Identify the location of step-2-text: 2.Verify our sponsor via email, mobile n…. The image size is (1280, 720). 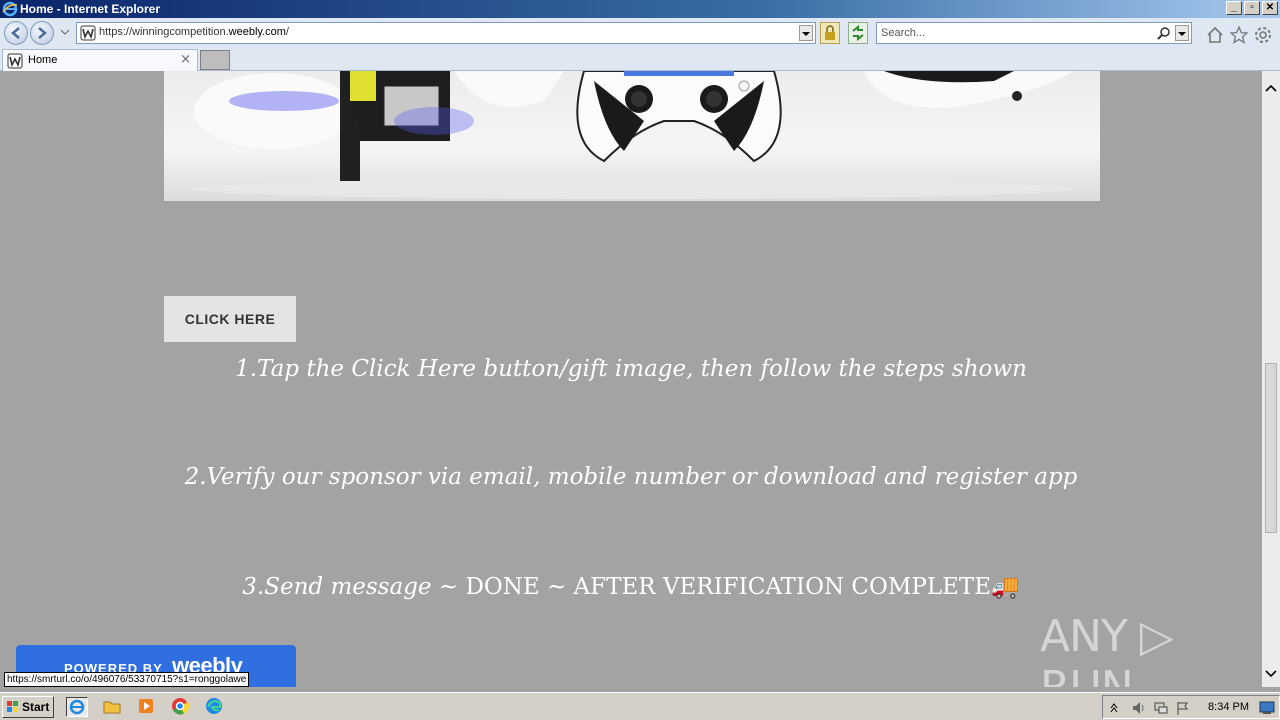
(631, 477).